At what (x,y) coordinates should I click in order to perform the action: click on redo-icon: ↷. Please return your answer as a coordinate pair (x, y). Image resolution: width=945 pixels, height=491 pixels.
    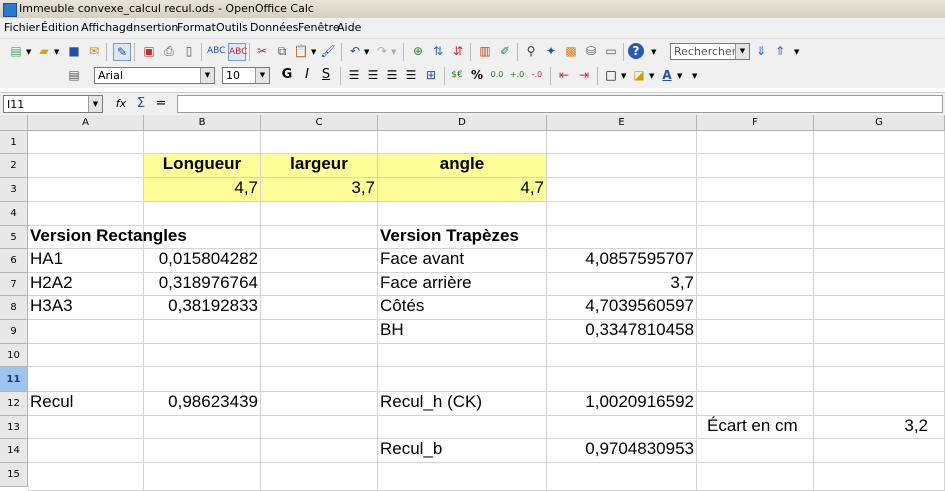
    Looking at the image, I should click on (382, 51).